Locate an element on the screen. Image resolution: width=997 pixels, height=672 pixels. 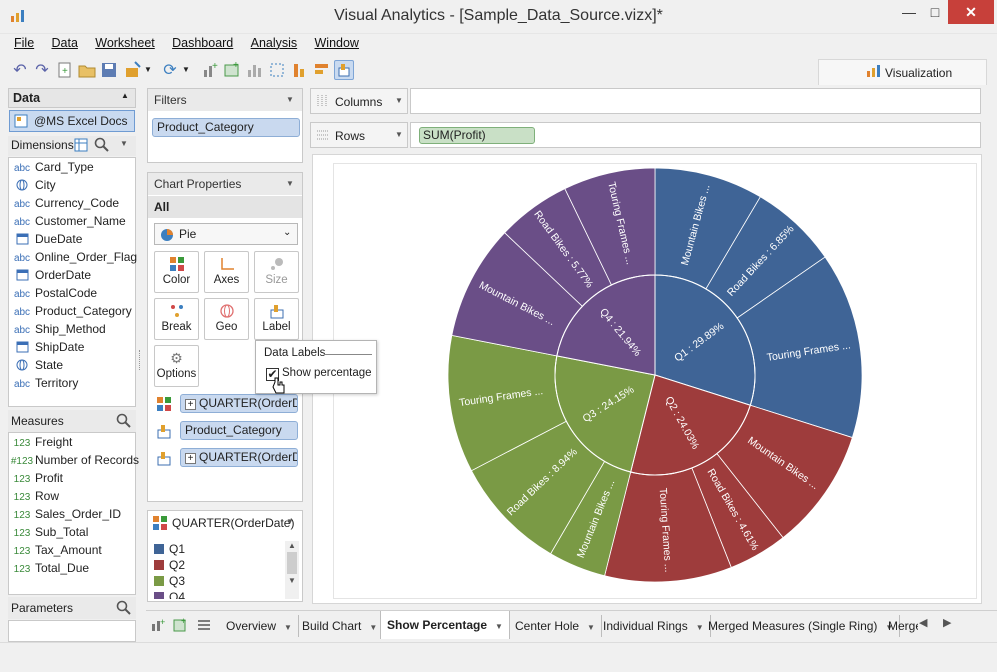
status-bar is located at coordinates (498, 657).